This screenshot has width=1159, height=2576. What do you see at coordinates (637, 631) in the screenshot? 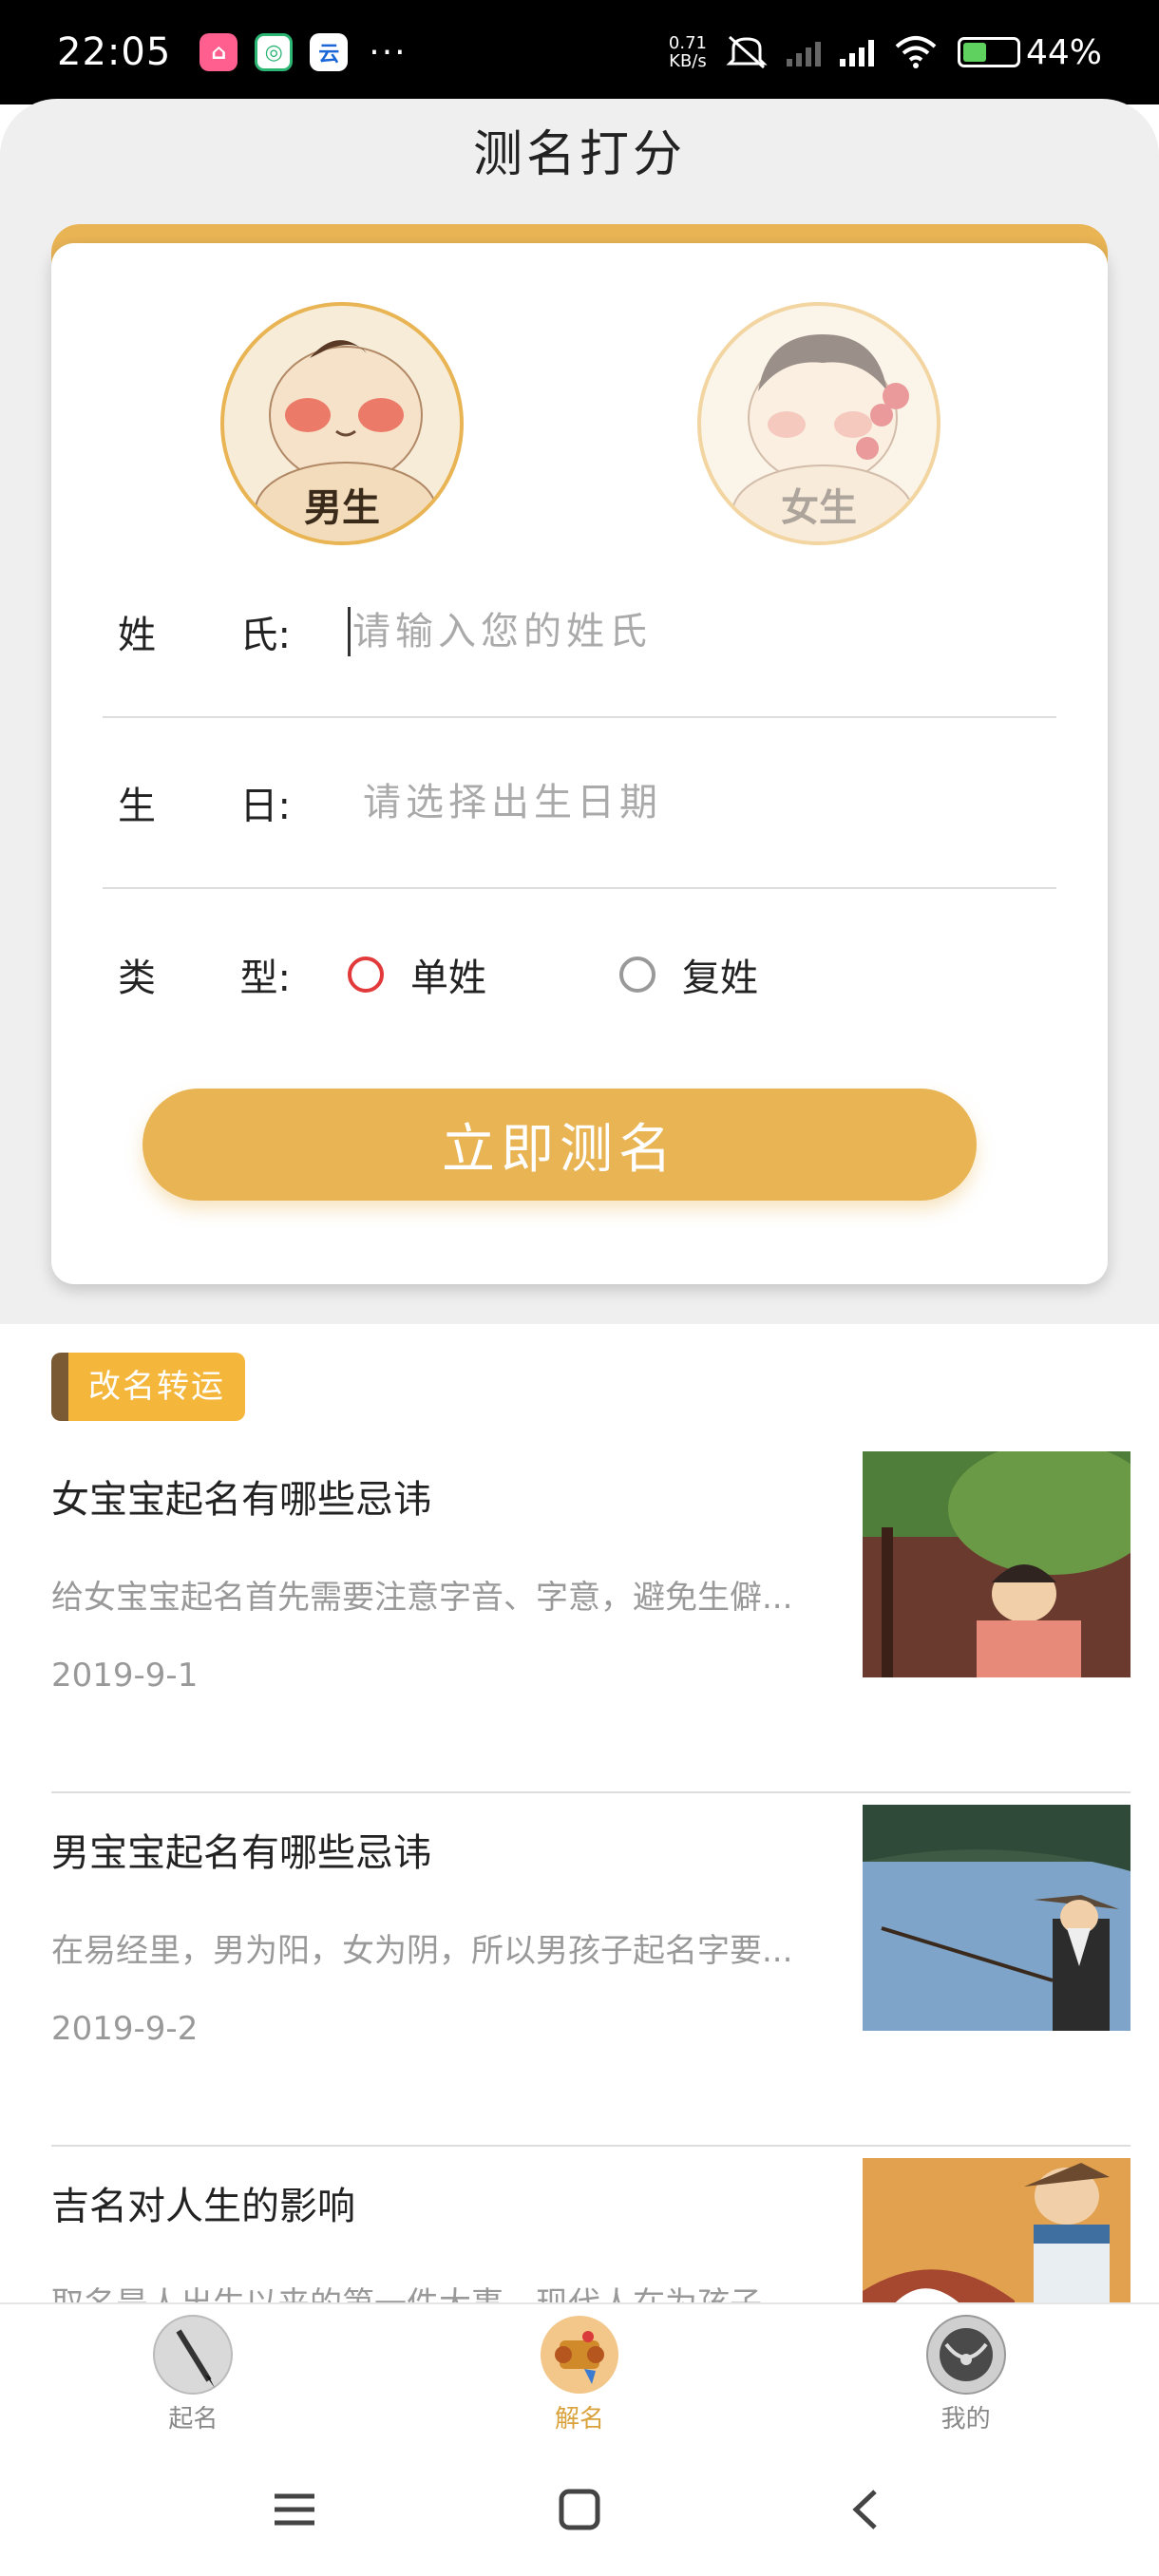
I see `surname-input` at bounding box center [637, 631].